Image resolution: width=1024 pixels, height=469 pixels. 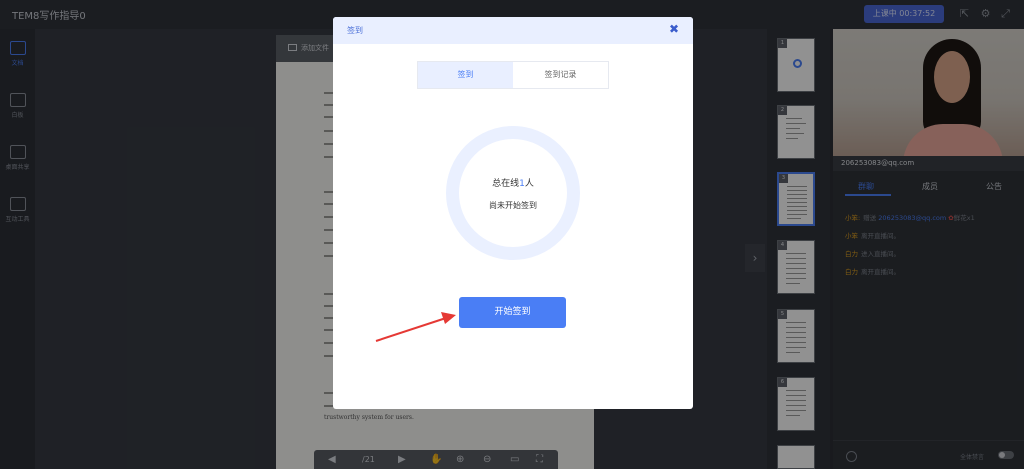 I want to click on annotation-arrow, so click(x=415, y=327).